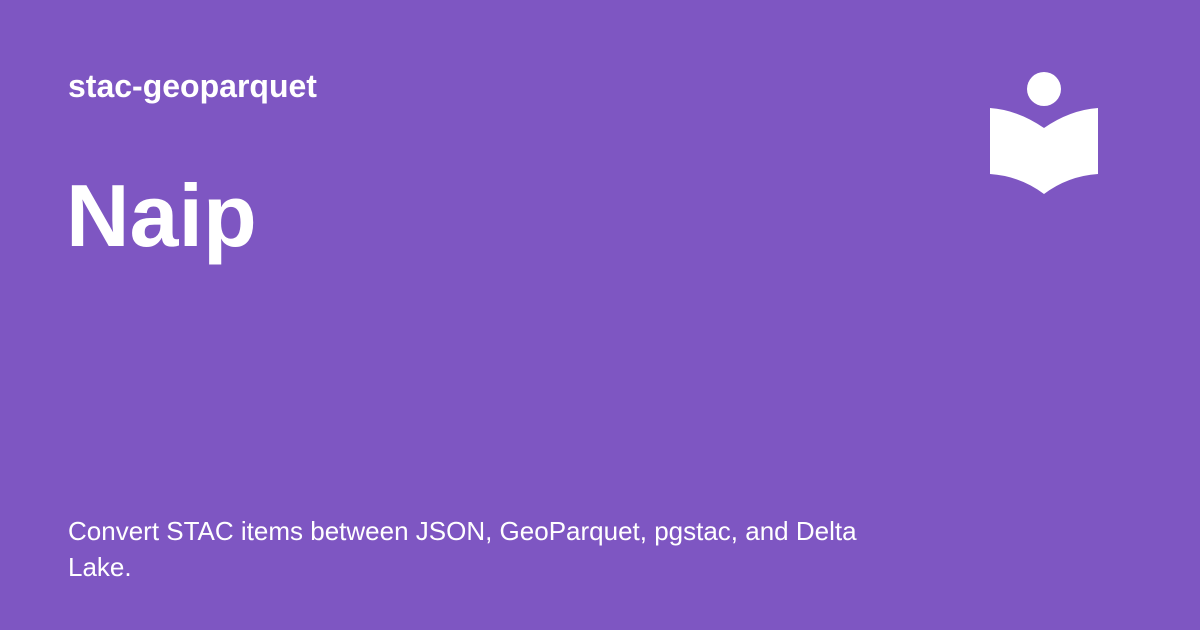 This screenshot has height=630, width=1200. Describe the element at coordinates (1044, 133) in the screenshot. I see `book-reader-icon` at that location.